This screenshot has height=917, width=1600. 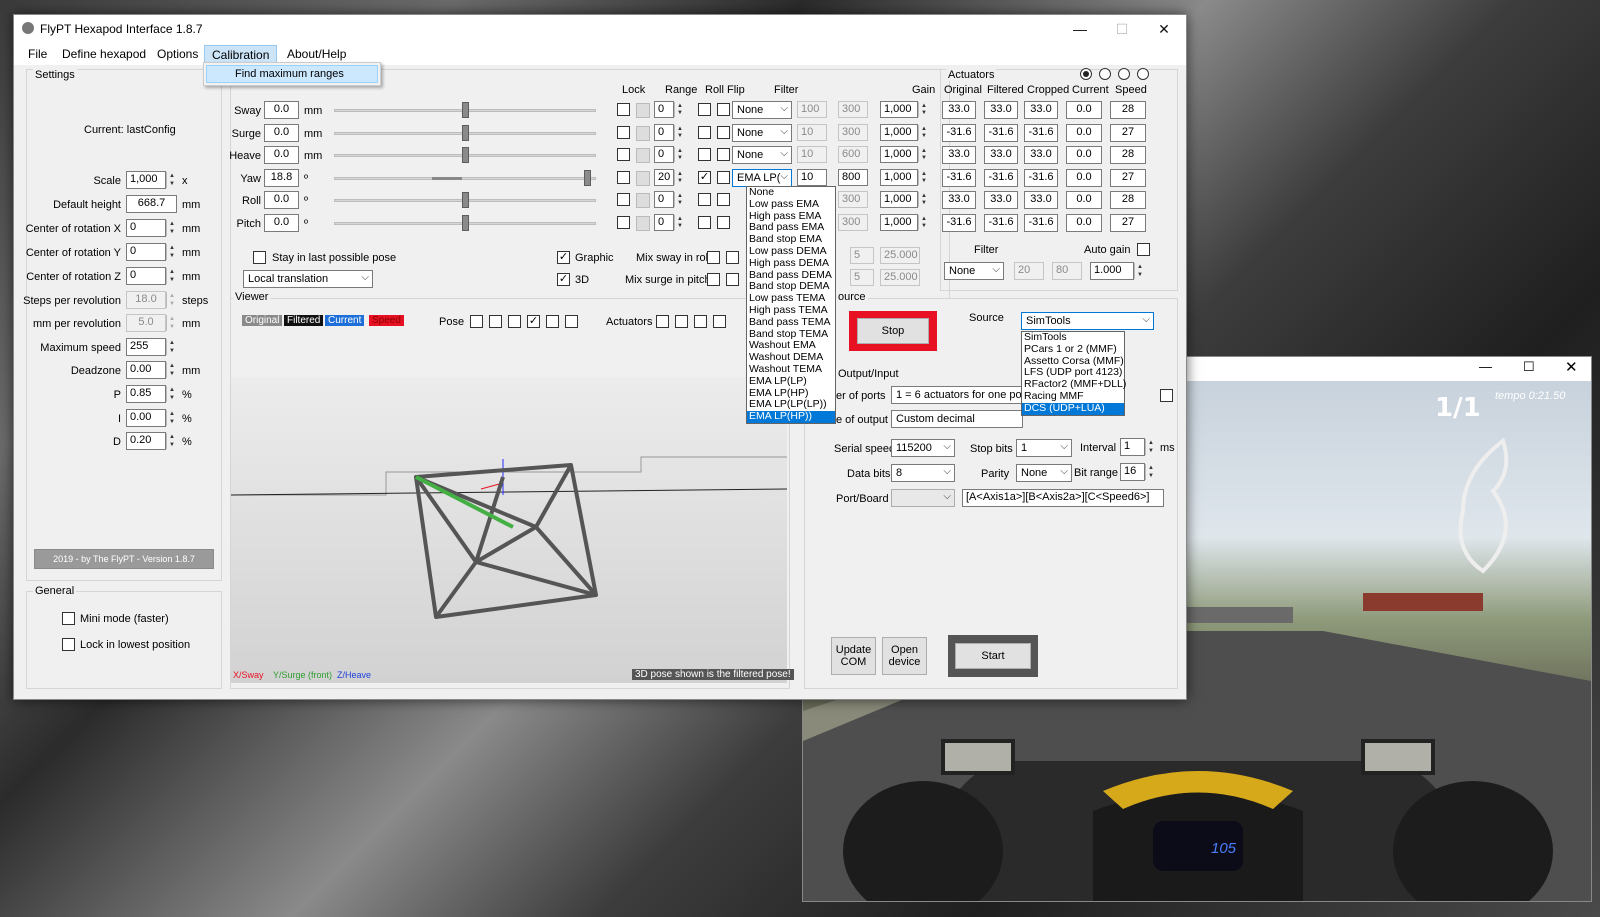 I want to click on sway-slider-thumb, so click(x=465, y=110).